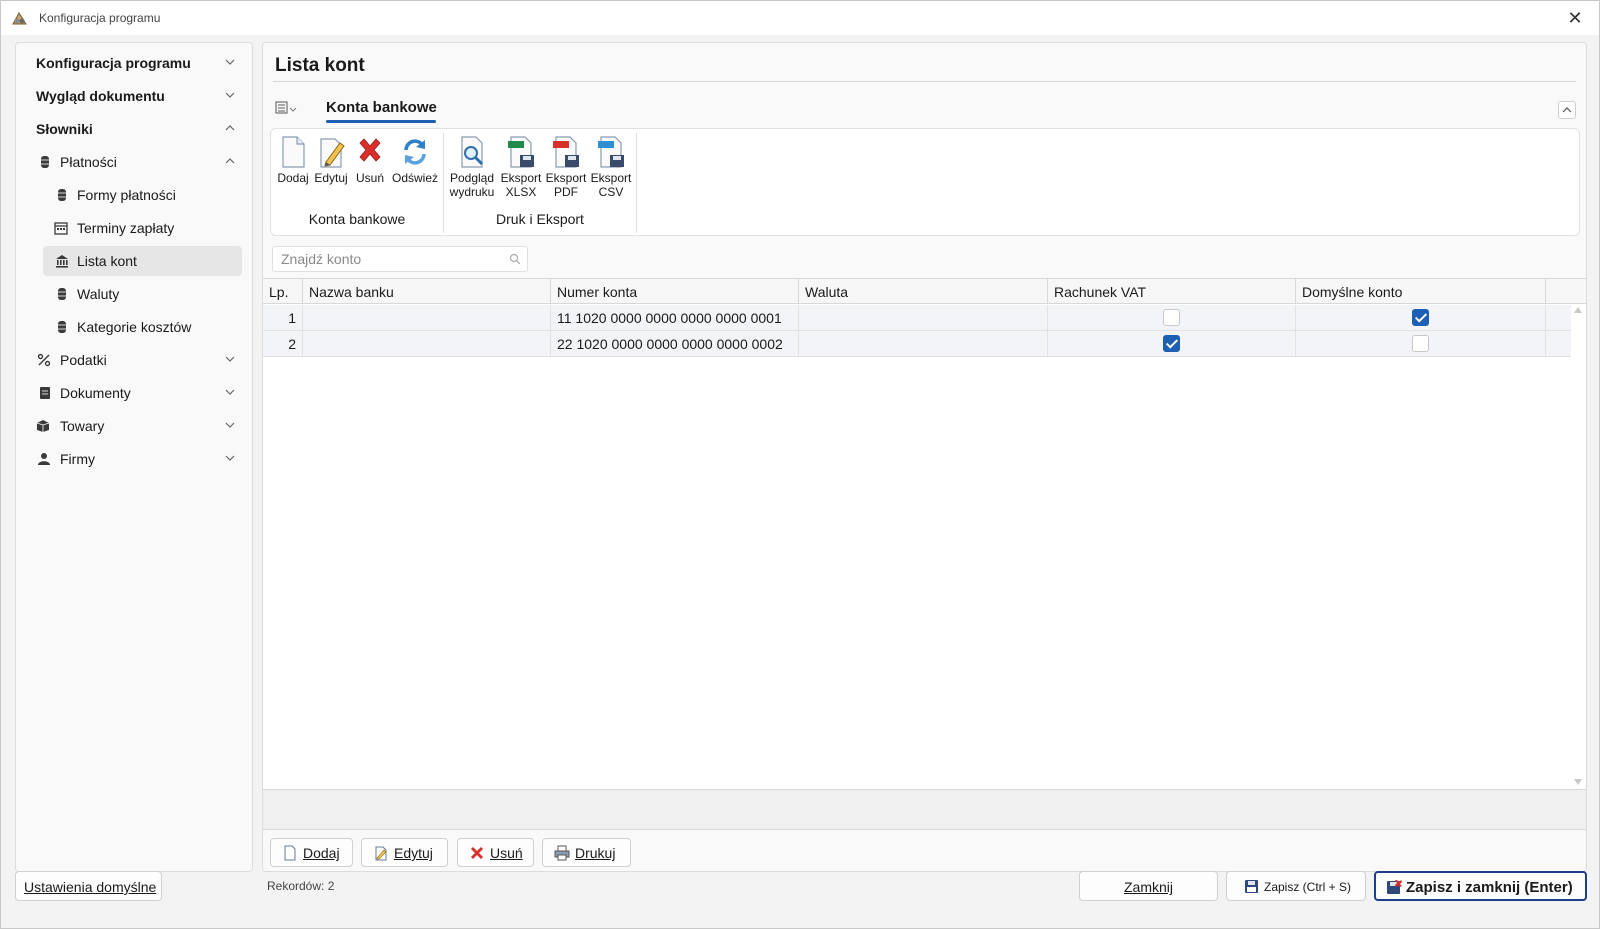  I want to click on new-document-icon, so click(293, 152).